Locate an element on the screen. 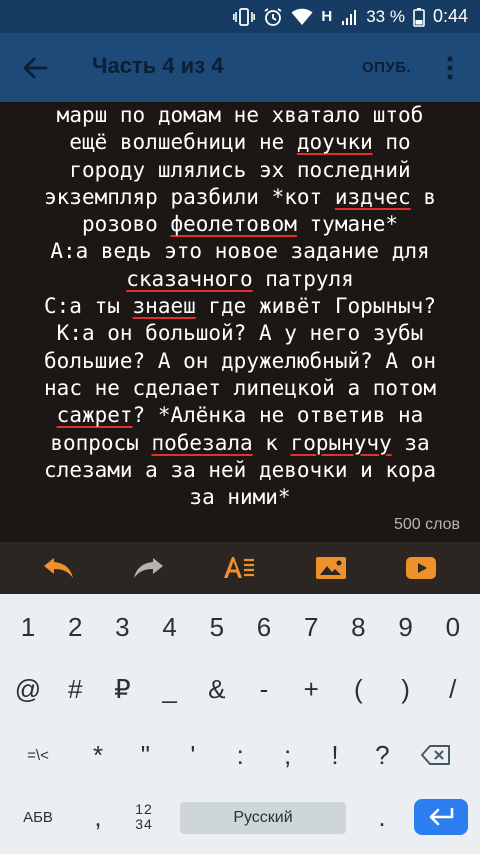  app-bar: Часть 4 из 4 ОПУБ. is located at coordinates (240, 67).